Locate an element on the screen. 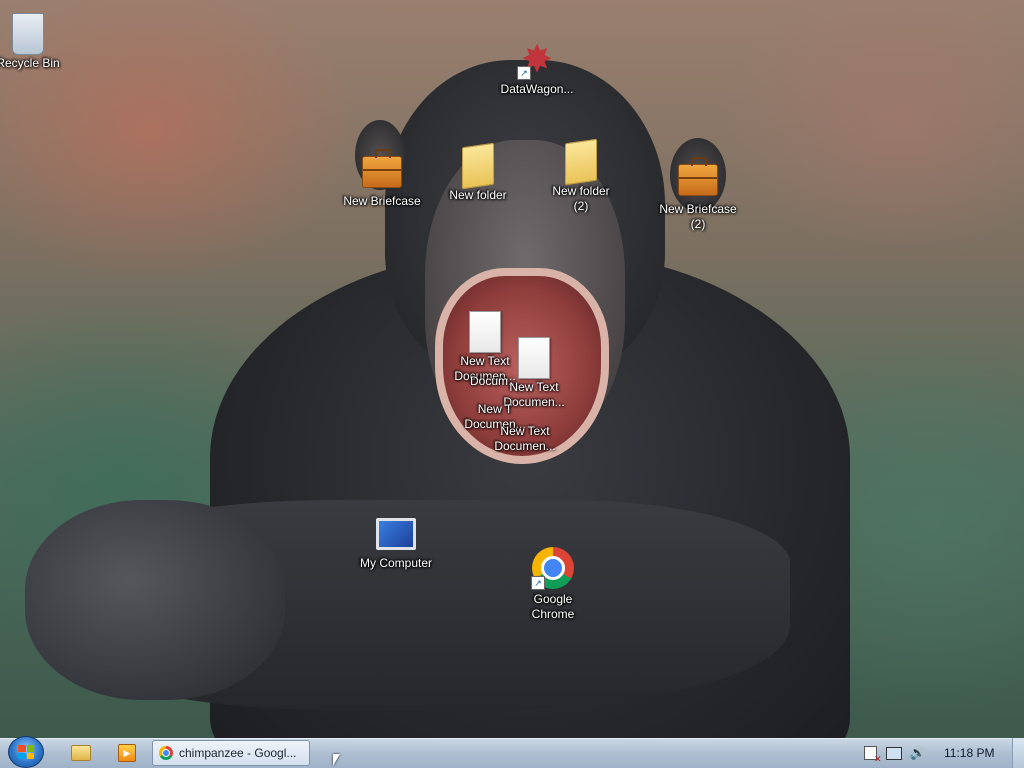  desktop-icon-google-chrome: ↗ Google Chrome is located at coordinates (553, 584).